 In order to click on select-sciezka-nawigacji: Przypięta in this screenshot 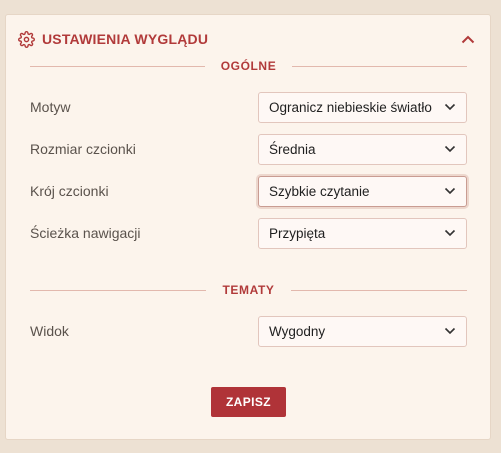, I will do `click(362, 233)`.